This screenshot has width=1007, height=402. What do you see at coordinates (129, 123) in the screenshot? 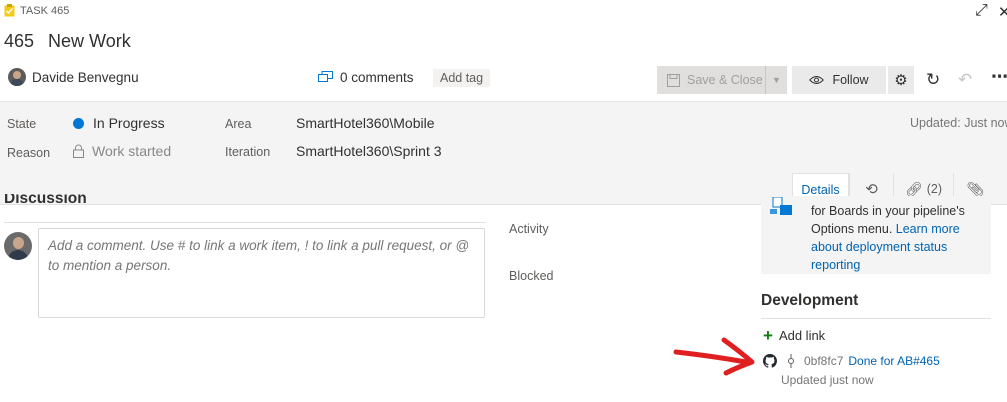
I see `state-value: In Progress` at bounding box center [129, 123].